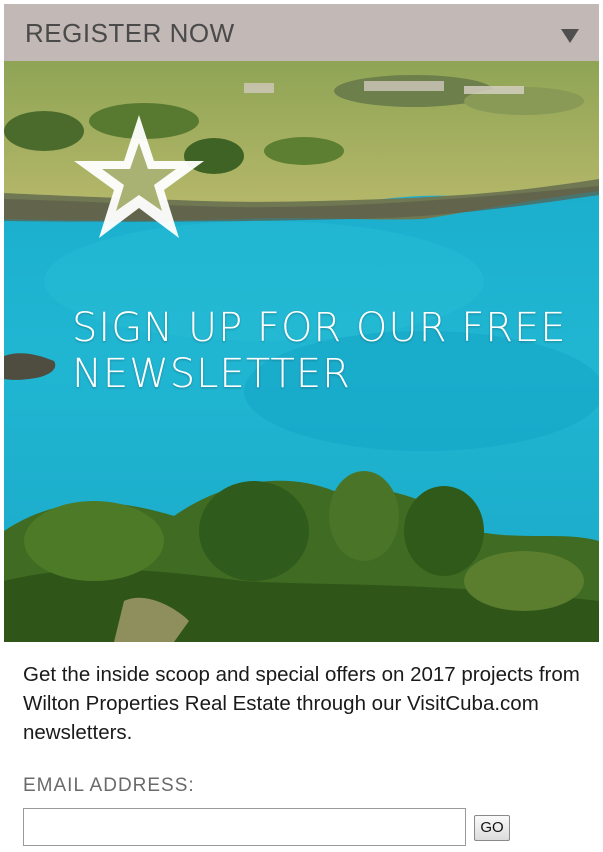 The width and height of the screenshot is (603, 852). Describe the element at coordinates (492, 828) in the screenshot. I see `go-button: GO` at that location.